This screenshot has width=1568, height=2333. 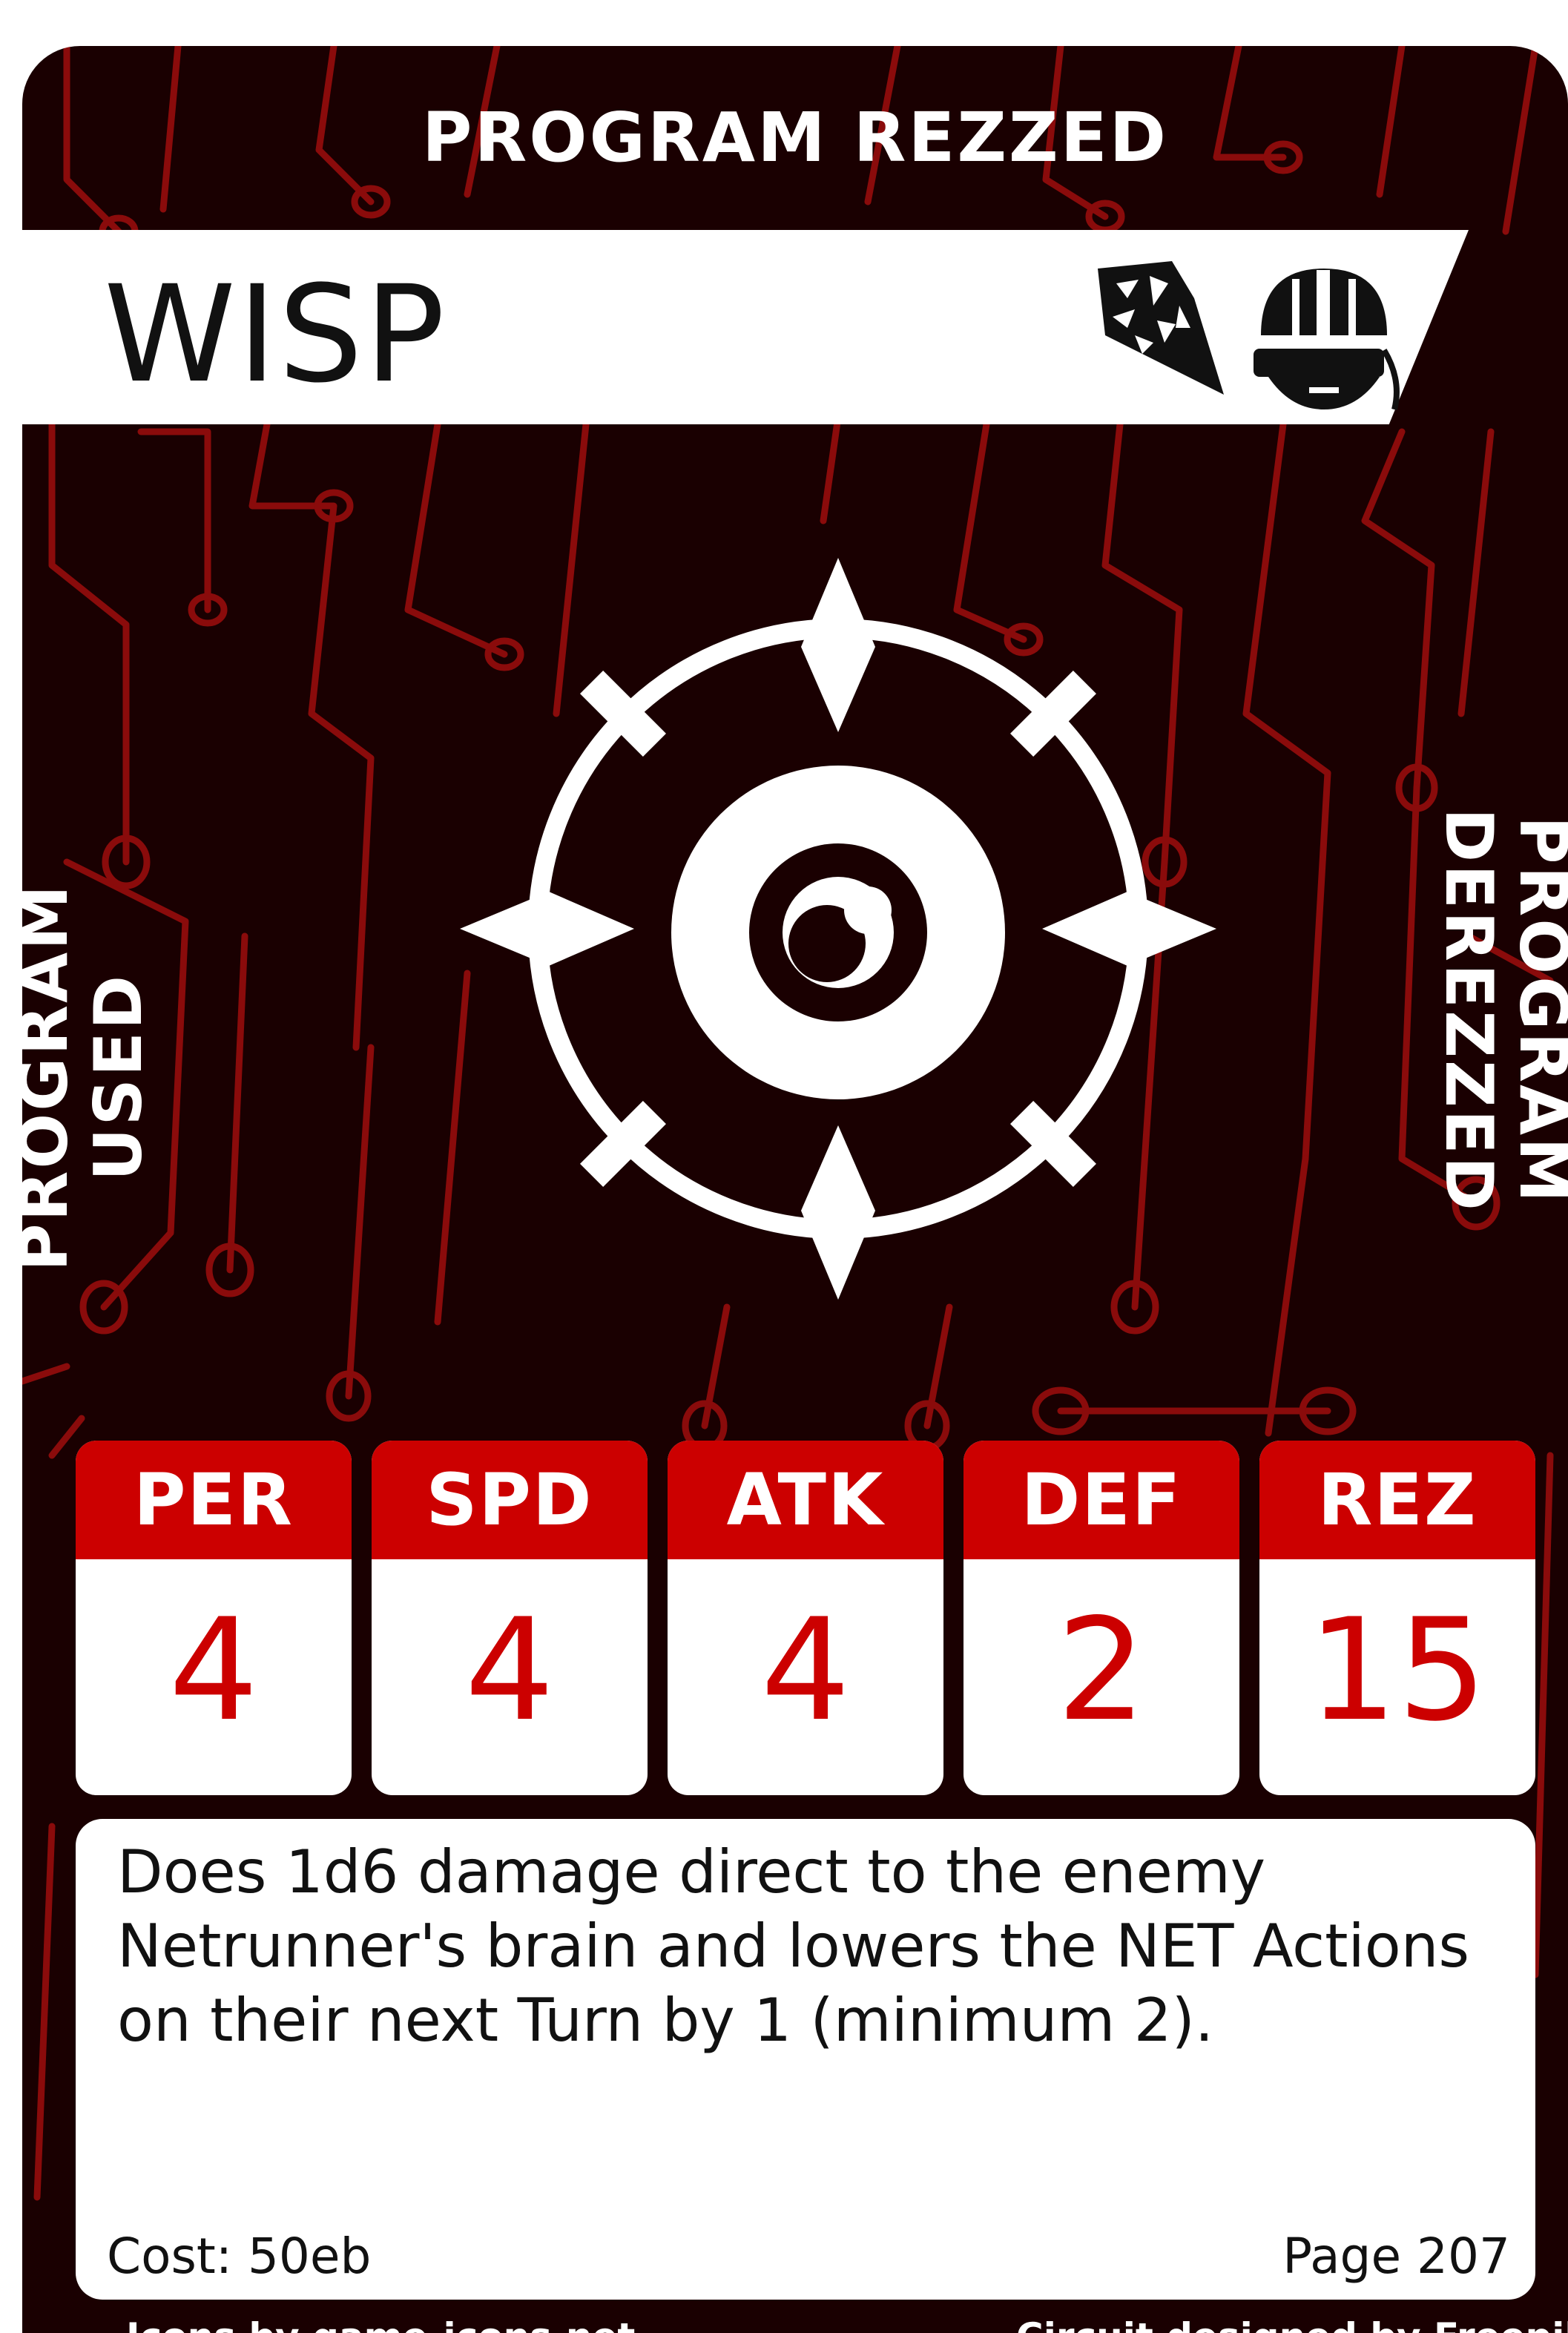 I want to click on stat-spd: SPD 4, so click(x=510, y=1618).